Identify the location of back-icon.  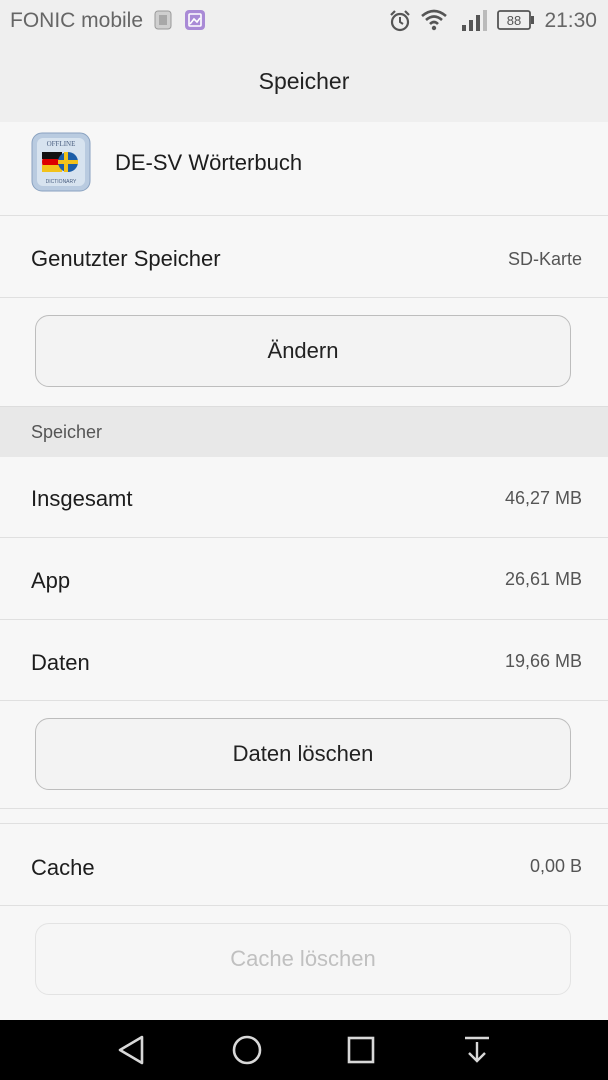
(131, 1050).